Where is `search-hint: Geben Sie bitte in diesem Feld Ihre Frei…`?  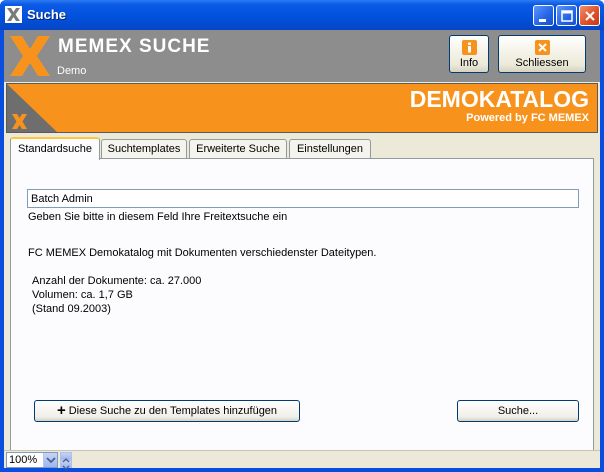 search-hint: Geben Sie bitte in diesem Feld Ihre Frei… is located at coordinates (158, 217).